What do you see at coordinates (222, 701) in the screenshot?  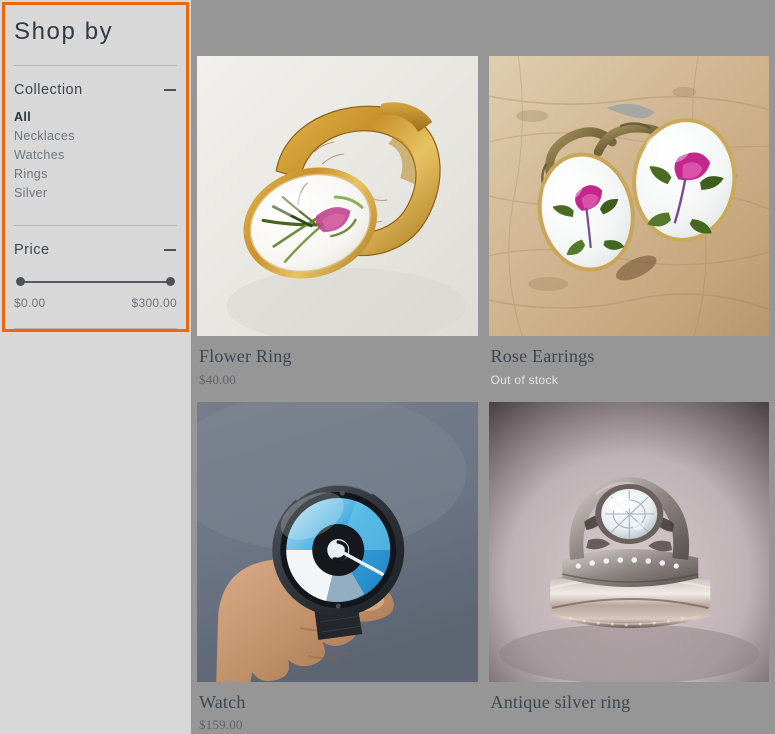 I see `product-title: Watch` at bounding box center [222, 701].